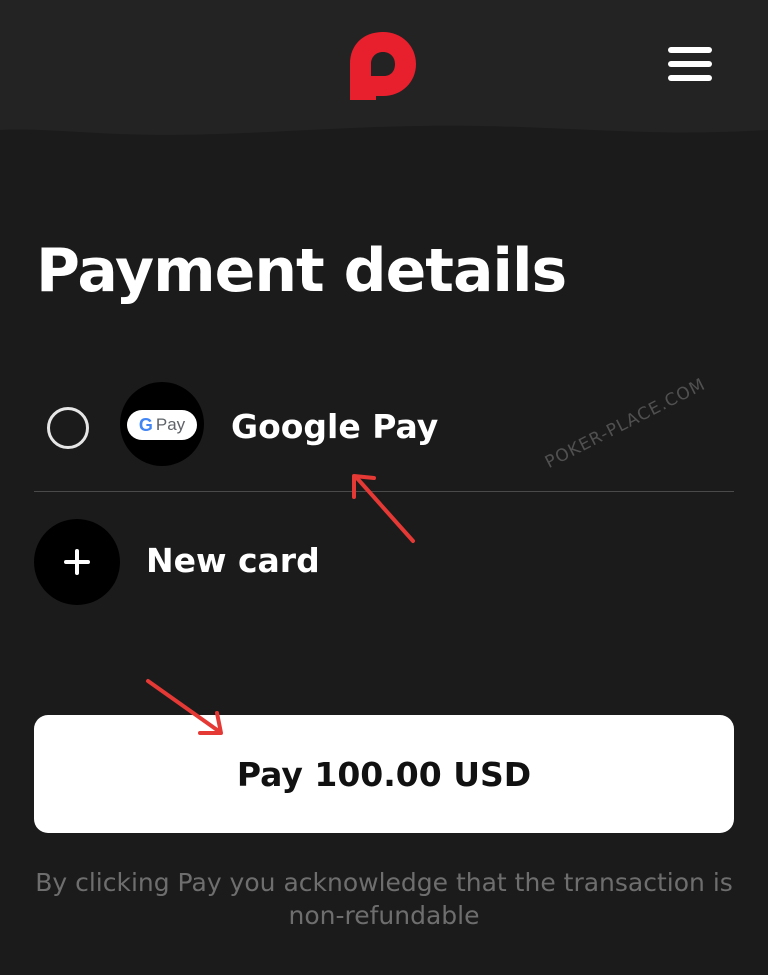  I want to click on plus-icon, so click(77, 562).